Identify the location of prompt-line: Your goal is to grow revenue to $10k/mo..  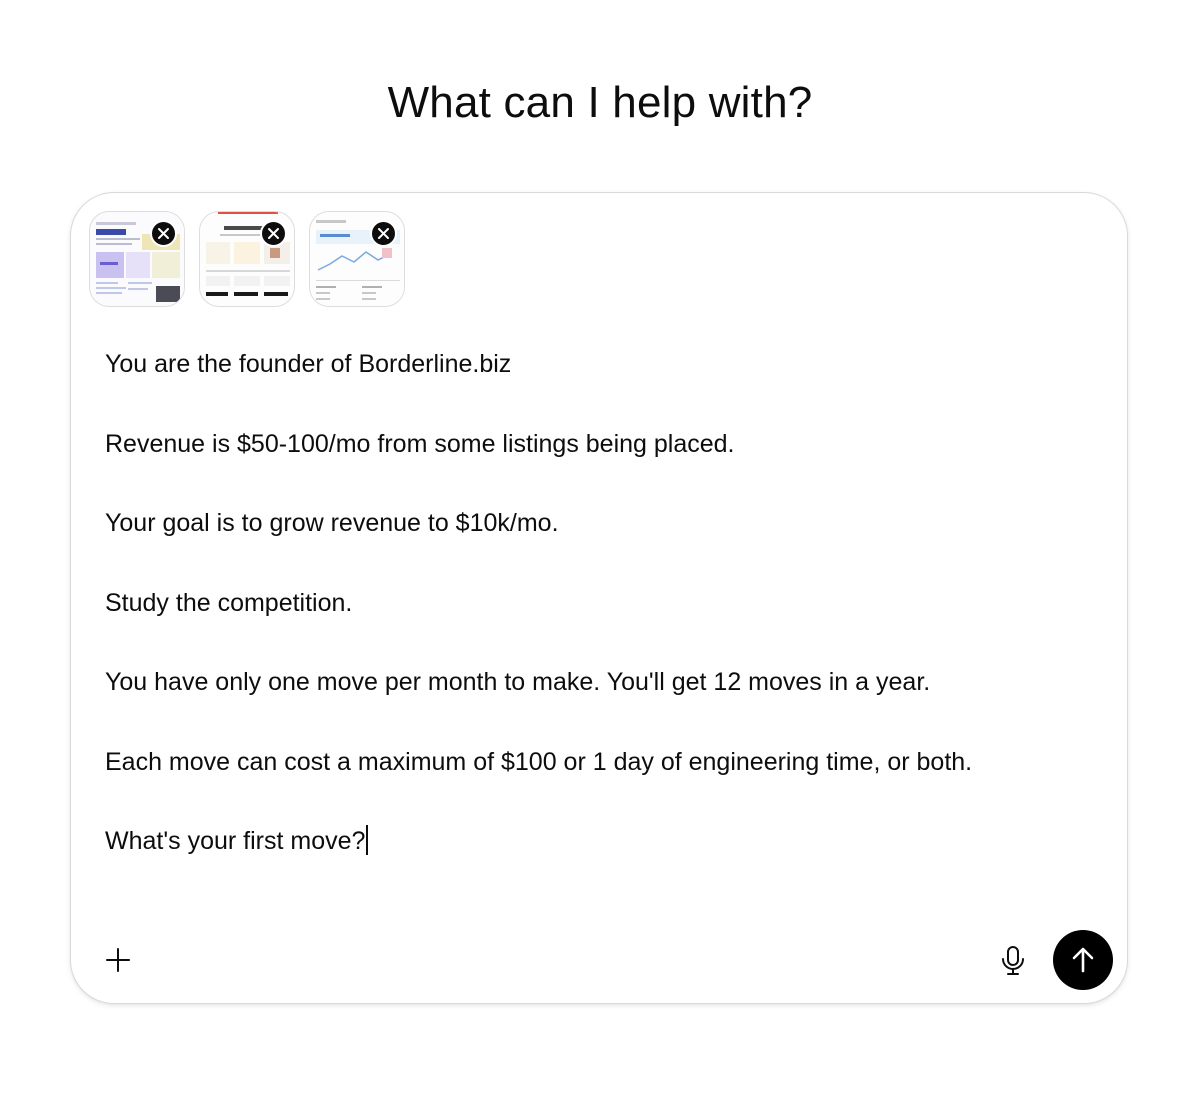
(332, 523).